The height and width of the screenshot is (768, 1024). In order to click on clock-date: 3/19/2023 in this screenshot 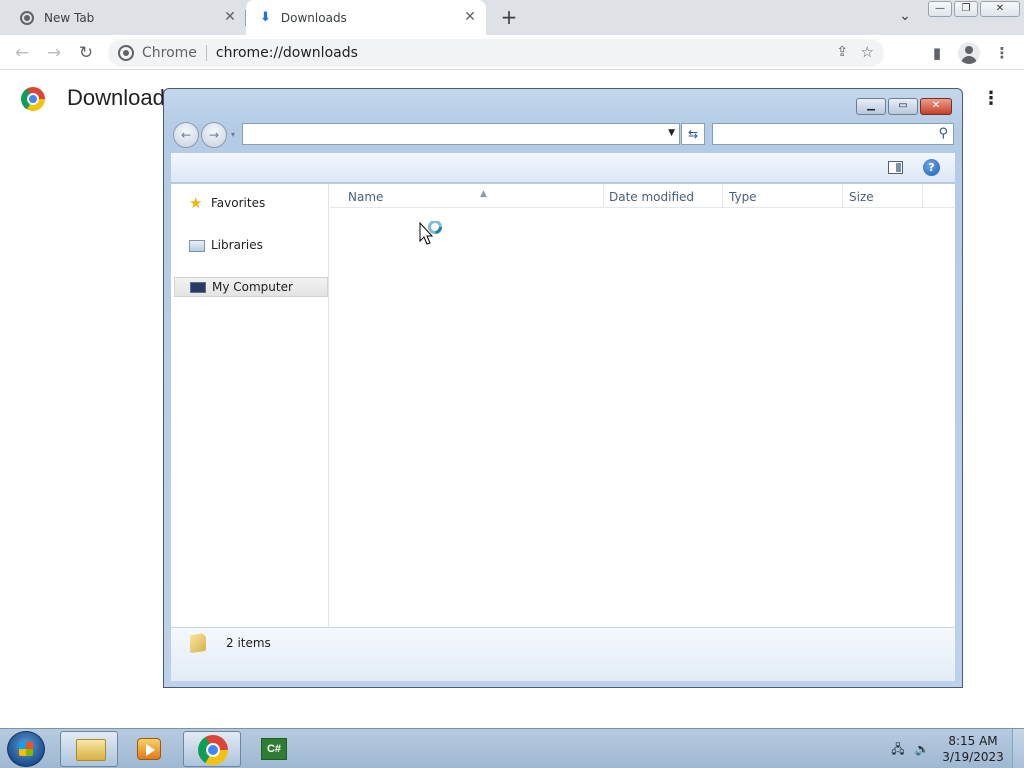, I will do `click(973, 757)`.